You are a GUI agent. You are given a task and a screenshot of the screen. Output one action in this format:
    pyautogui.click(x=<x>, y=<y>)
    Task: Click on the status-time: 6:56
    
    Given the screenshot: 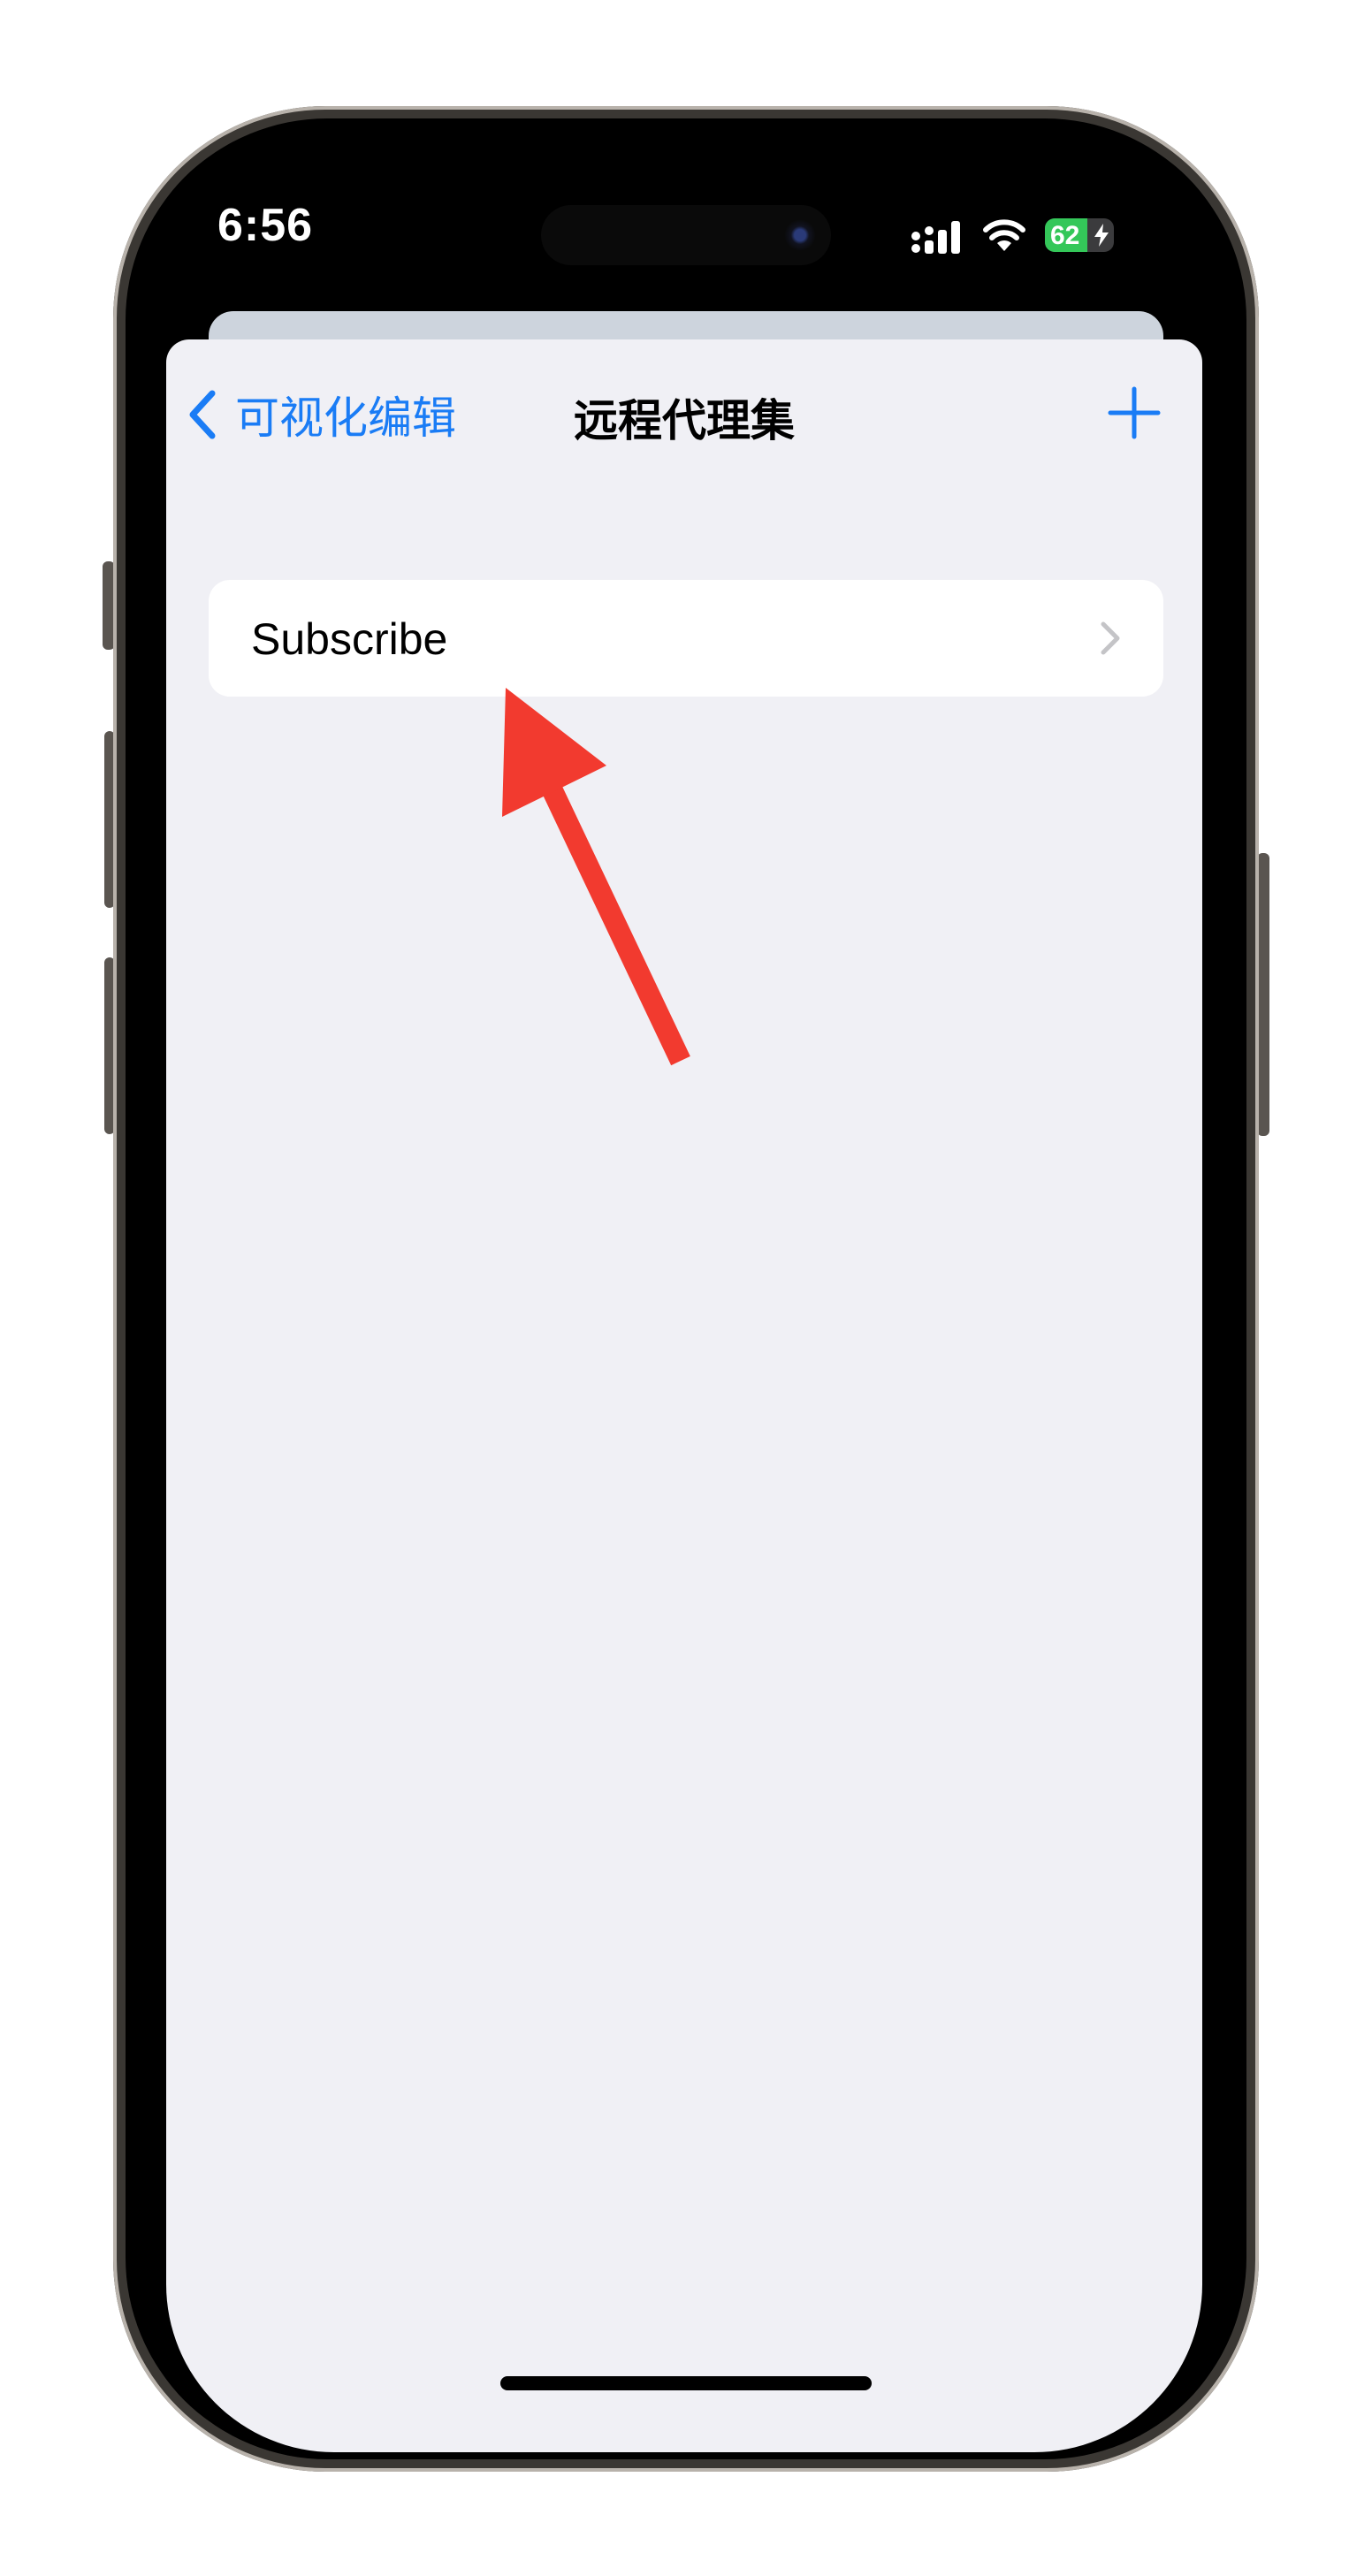 What is the action you would take?
    pyautogui.click(x=265, y=225)
    